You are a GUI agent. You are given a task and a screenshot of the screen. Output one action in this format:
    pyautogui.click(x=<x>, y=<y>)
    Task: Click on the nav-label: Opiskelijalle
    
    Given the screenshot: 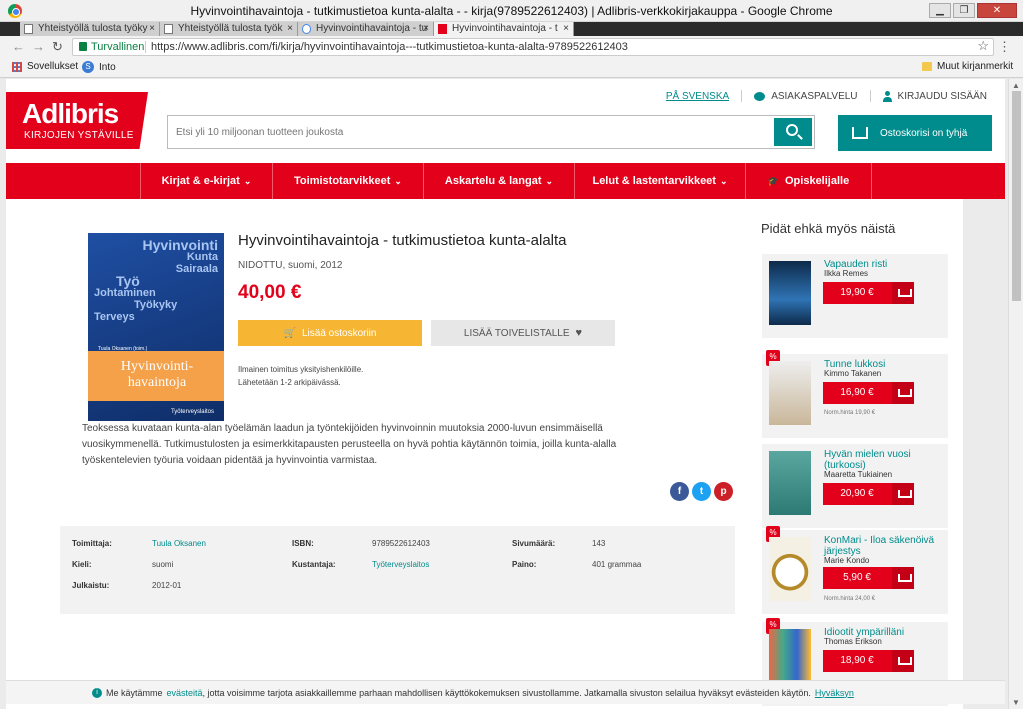 What is the action you would take?
    pyautogui.click(x=817, y=181)
    